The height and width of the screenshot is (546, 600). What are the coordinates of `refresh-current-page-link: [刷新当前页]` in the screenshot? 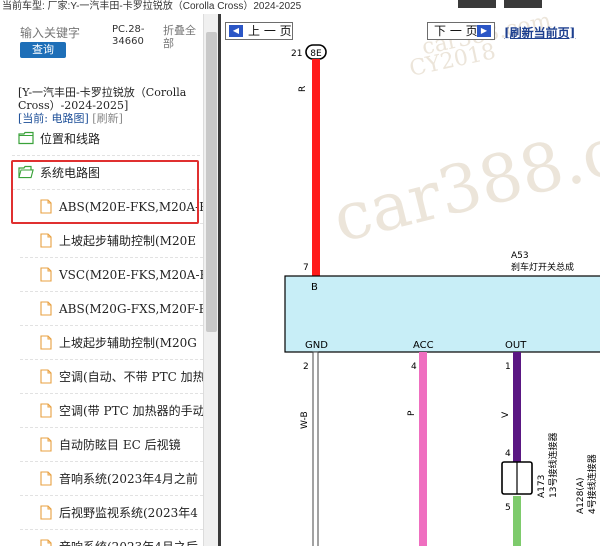 It's located at (539, 32).